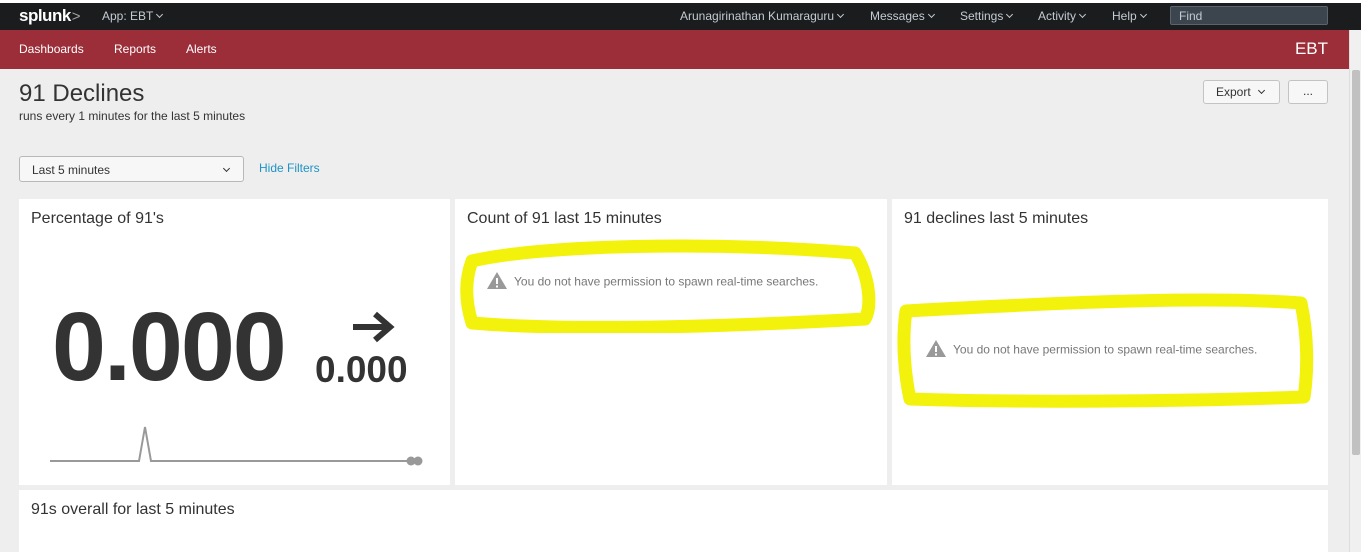 The image size is (1361, 552). I want to click on export-button: Export, so click(1241, 92).